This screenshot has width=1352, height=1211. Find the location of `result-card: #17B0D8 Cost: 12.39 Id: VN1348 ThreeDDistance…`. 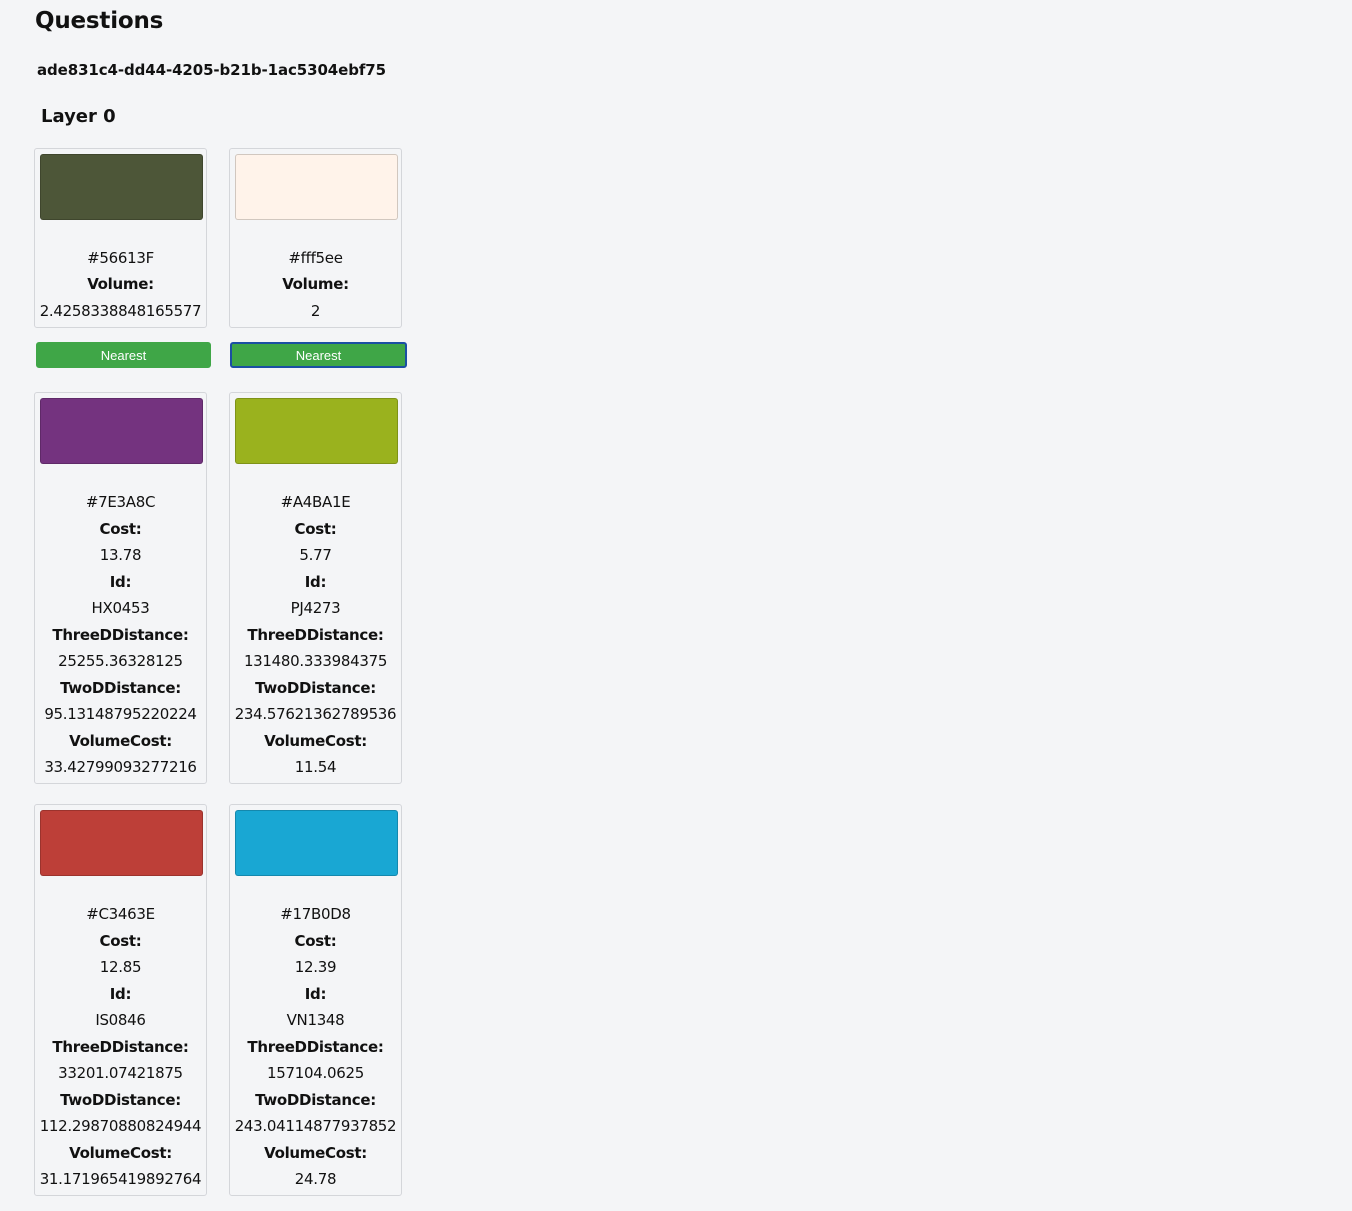

result-card: #17B0D8 Cost: 12.39 Id: VN1348 ThreeDDistance… is located at coordinates (315, 1000).